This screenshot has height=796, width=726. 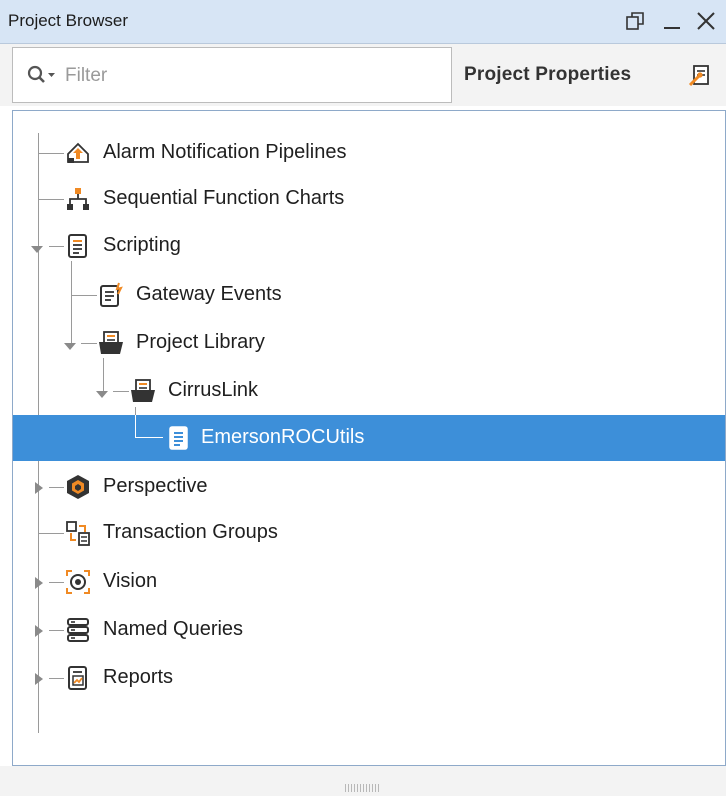 I want to click on filter-box, so click(x=232, y=75).